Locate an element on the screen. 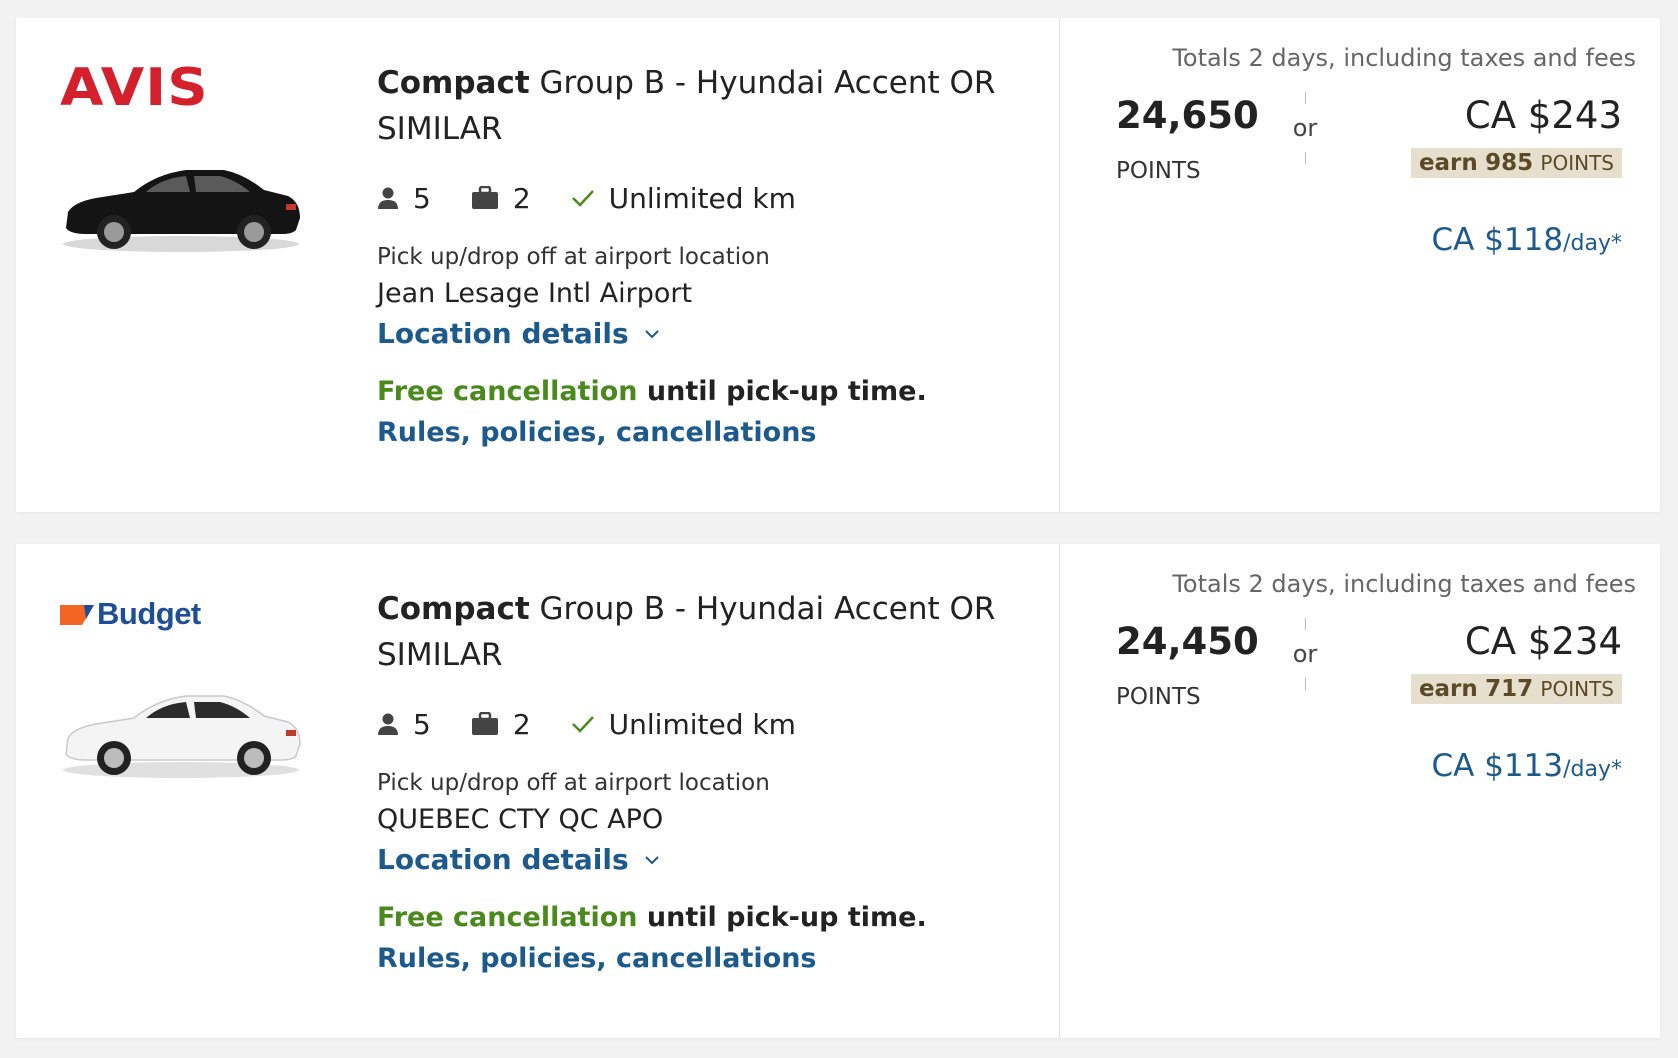 The height and width of the screenshot is (1058, 1678). brand-logo: Budget is located at coordinates (185, 614).